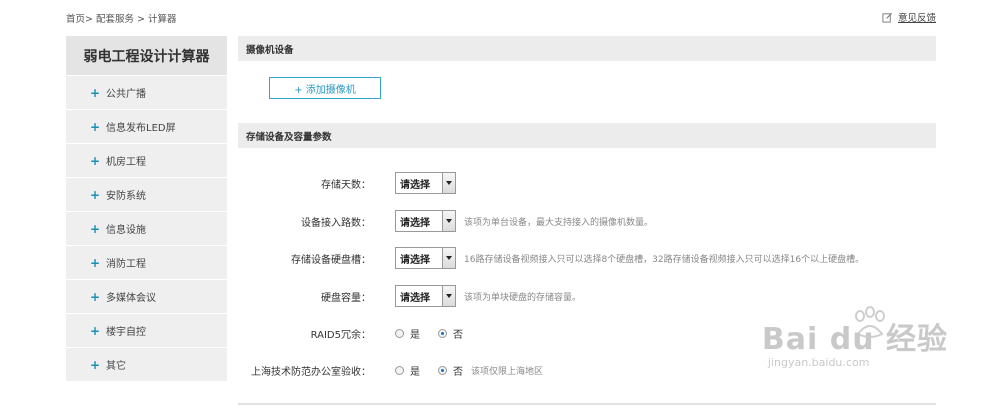 This screenshot has height=416, width=1000. I want to click on sidebar-item-led-screen: + 信息发布LED屏, so click(146, 127).